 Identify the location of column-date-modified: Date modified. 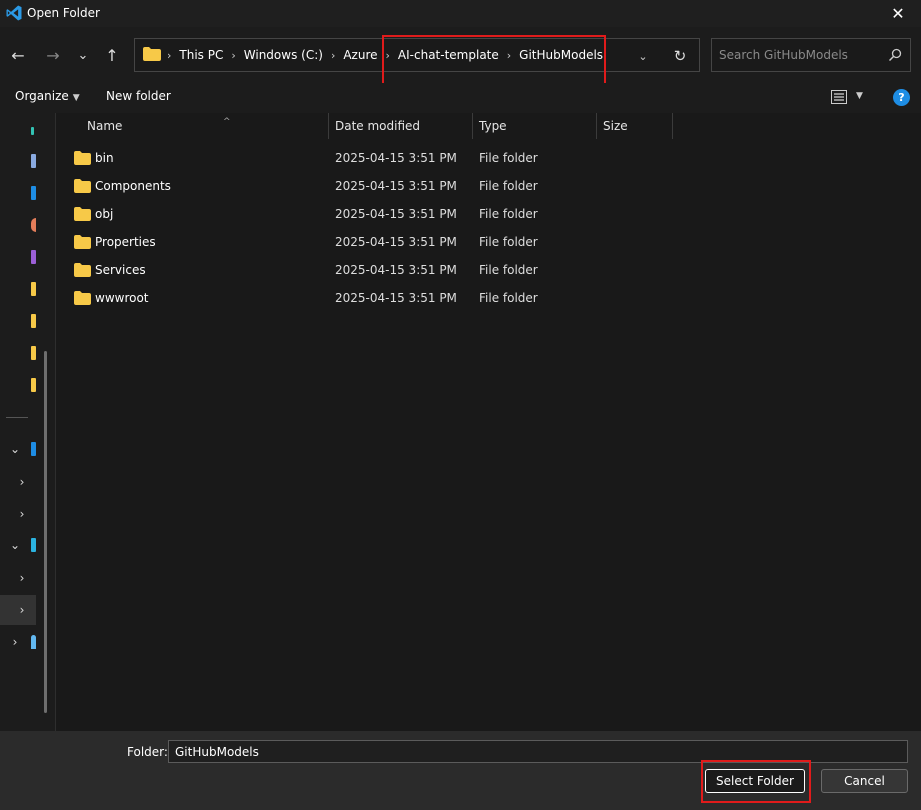
(400, 126).